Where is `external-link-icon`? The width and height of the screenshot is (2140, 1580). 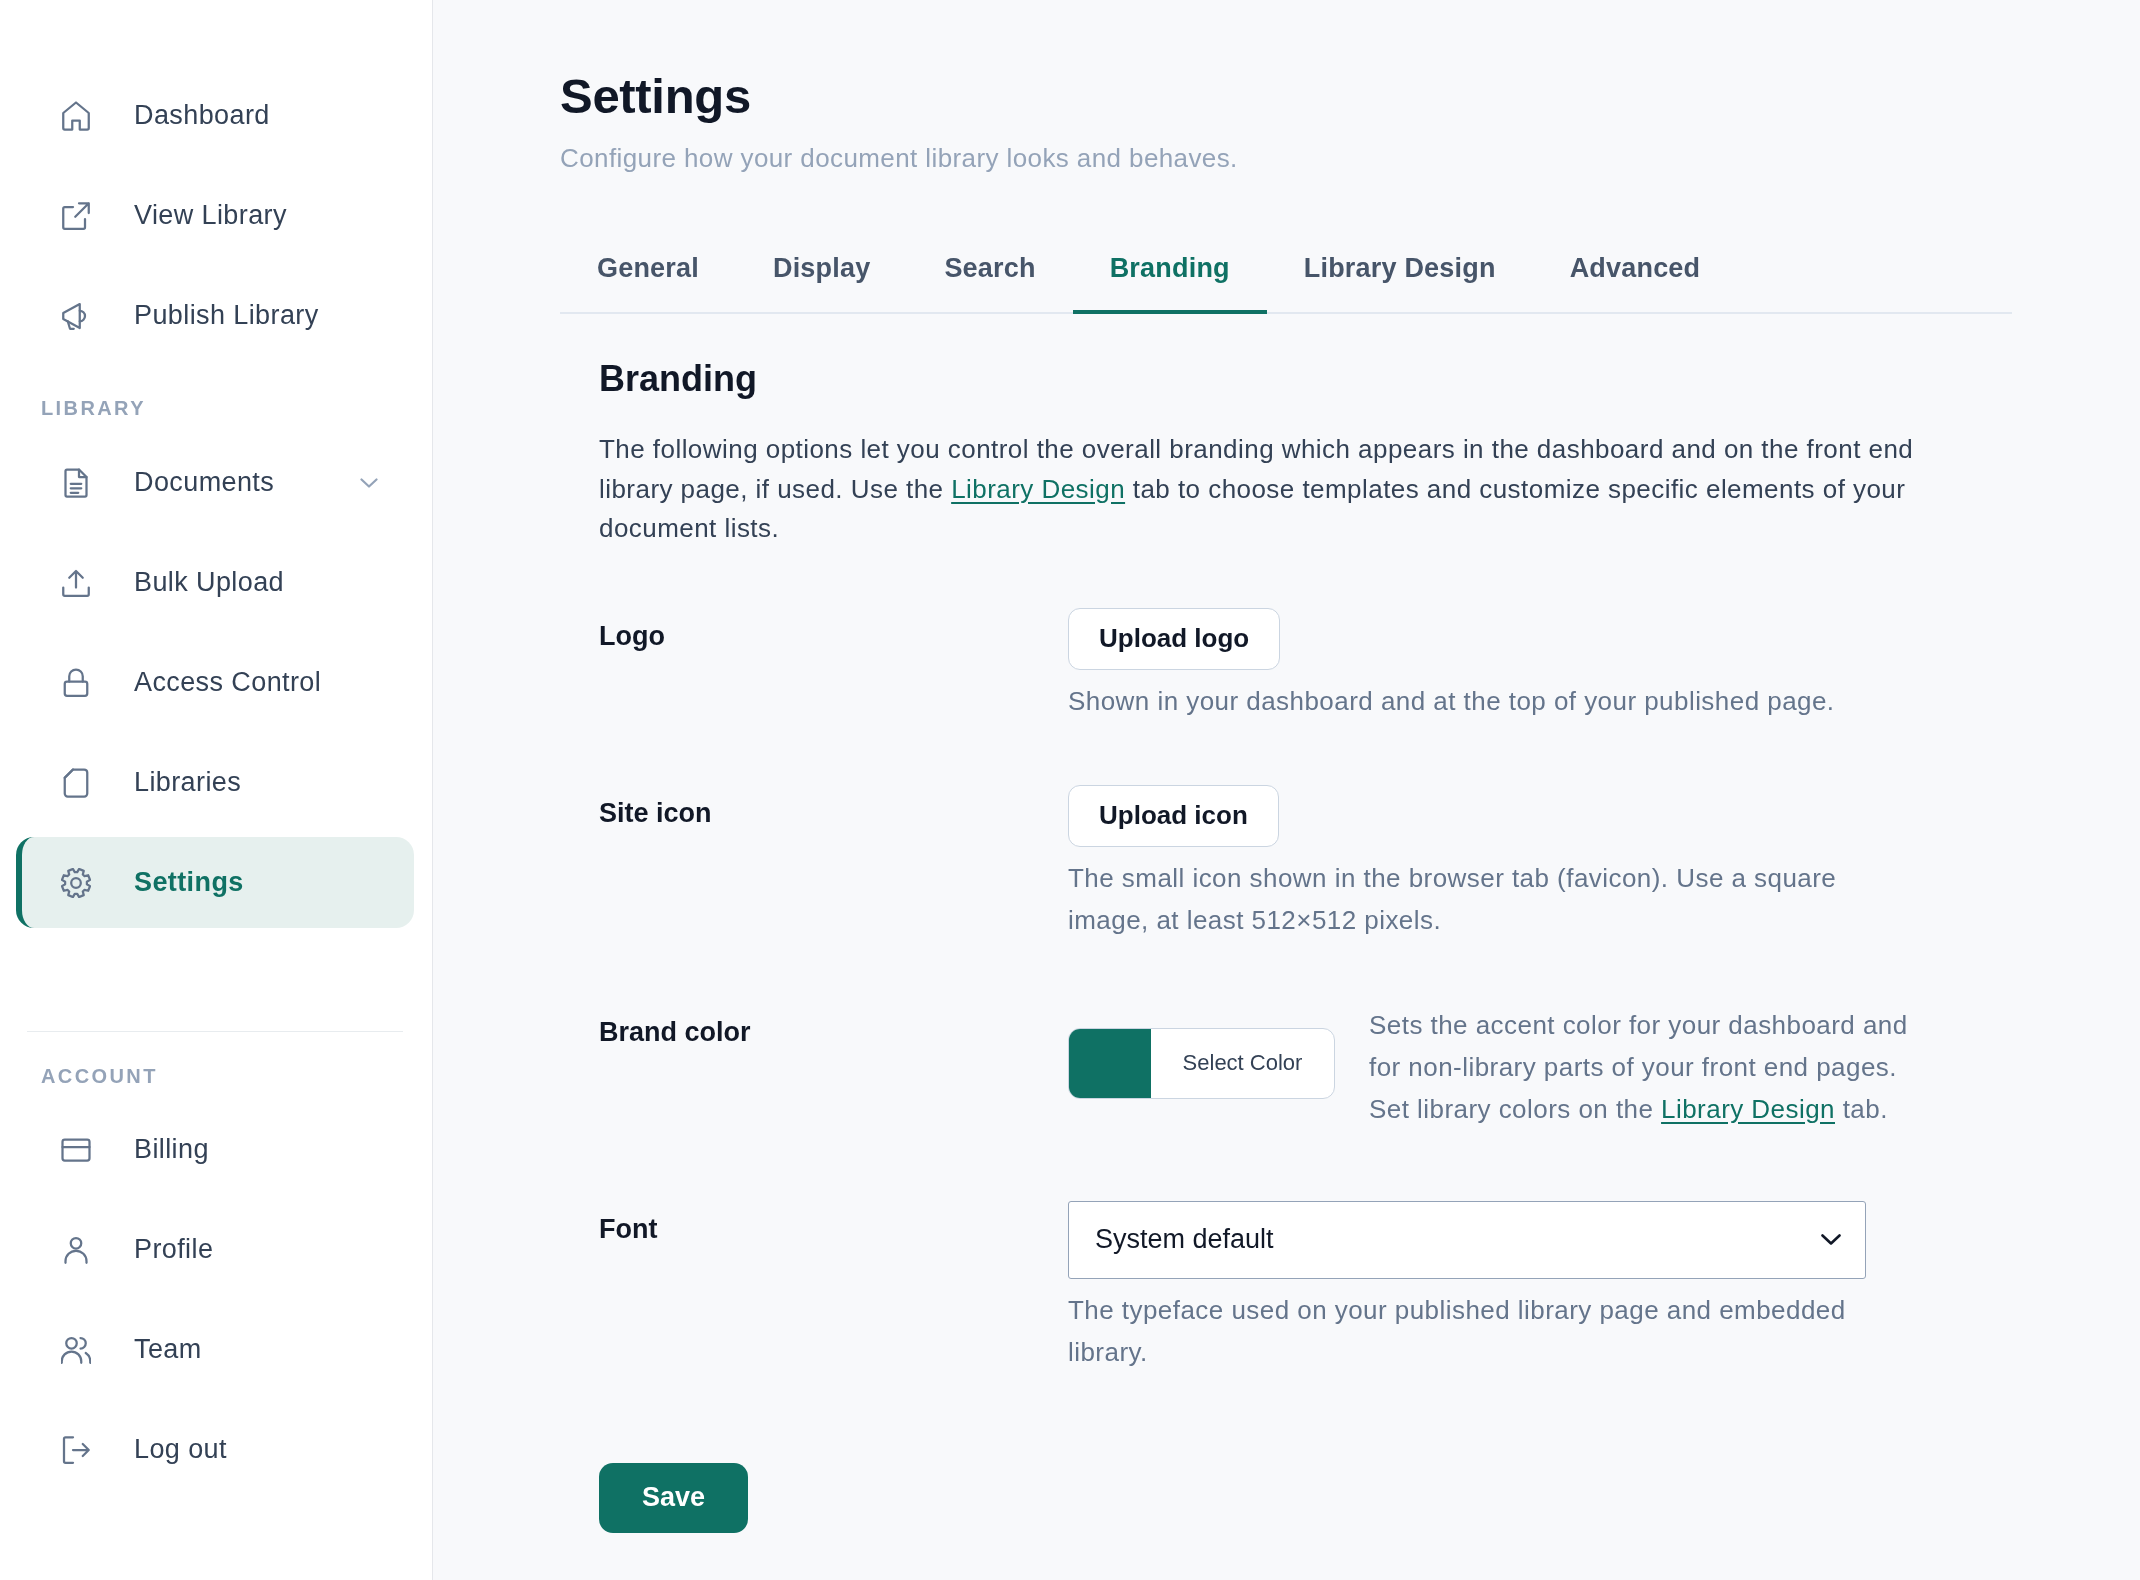 external-link-icon is located at coordinates (76, 215).